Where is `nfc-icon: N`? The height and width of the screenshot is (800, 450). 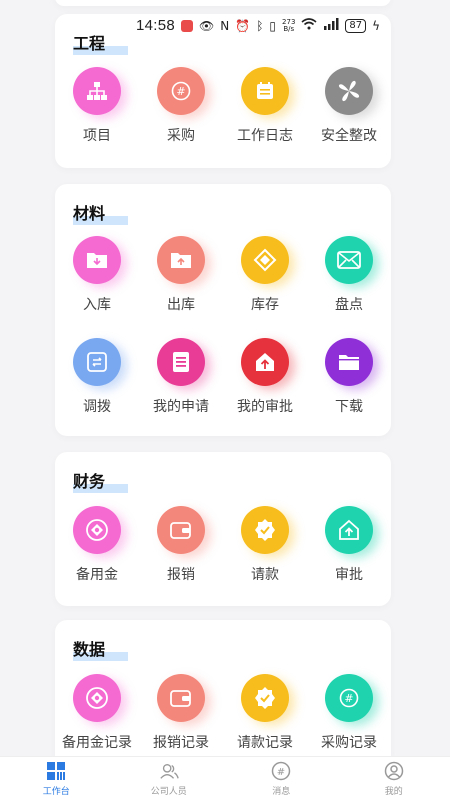
nfc-icon: N is located at coordinates (225, 25).